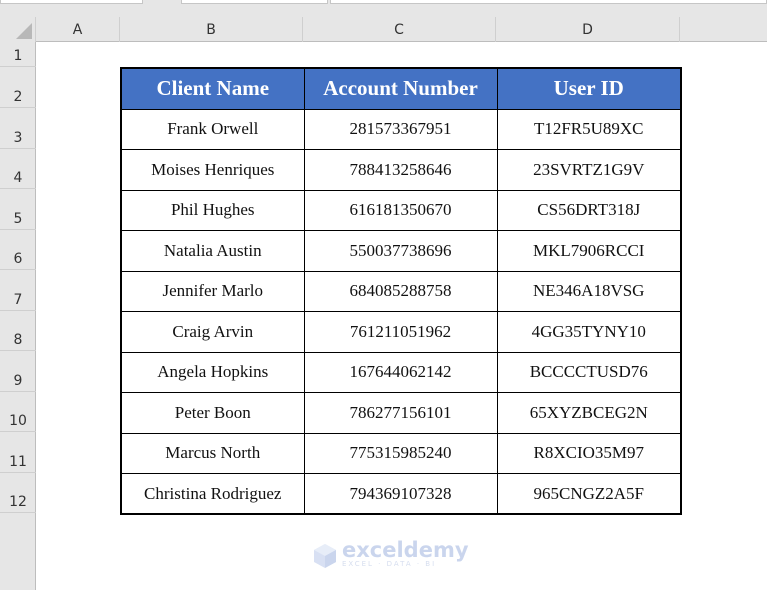 The width and height of the screenshot is (767, 590). I want to click on row-header-10: 10, so click(18, 412).